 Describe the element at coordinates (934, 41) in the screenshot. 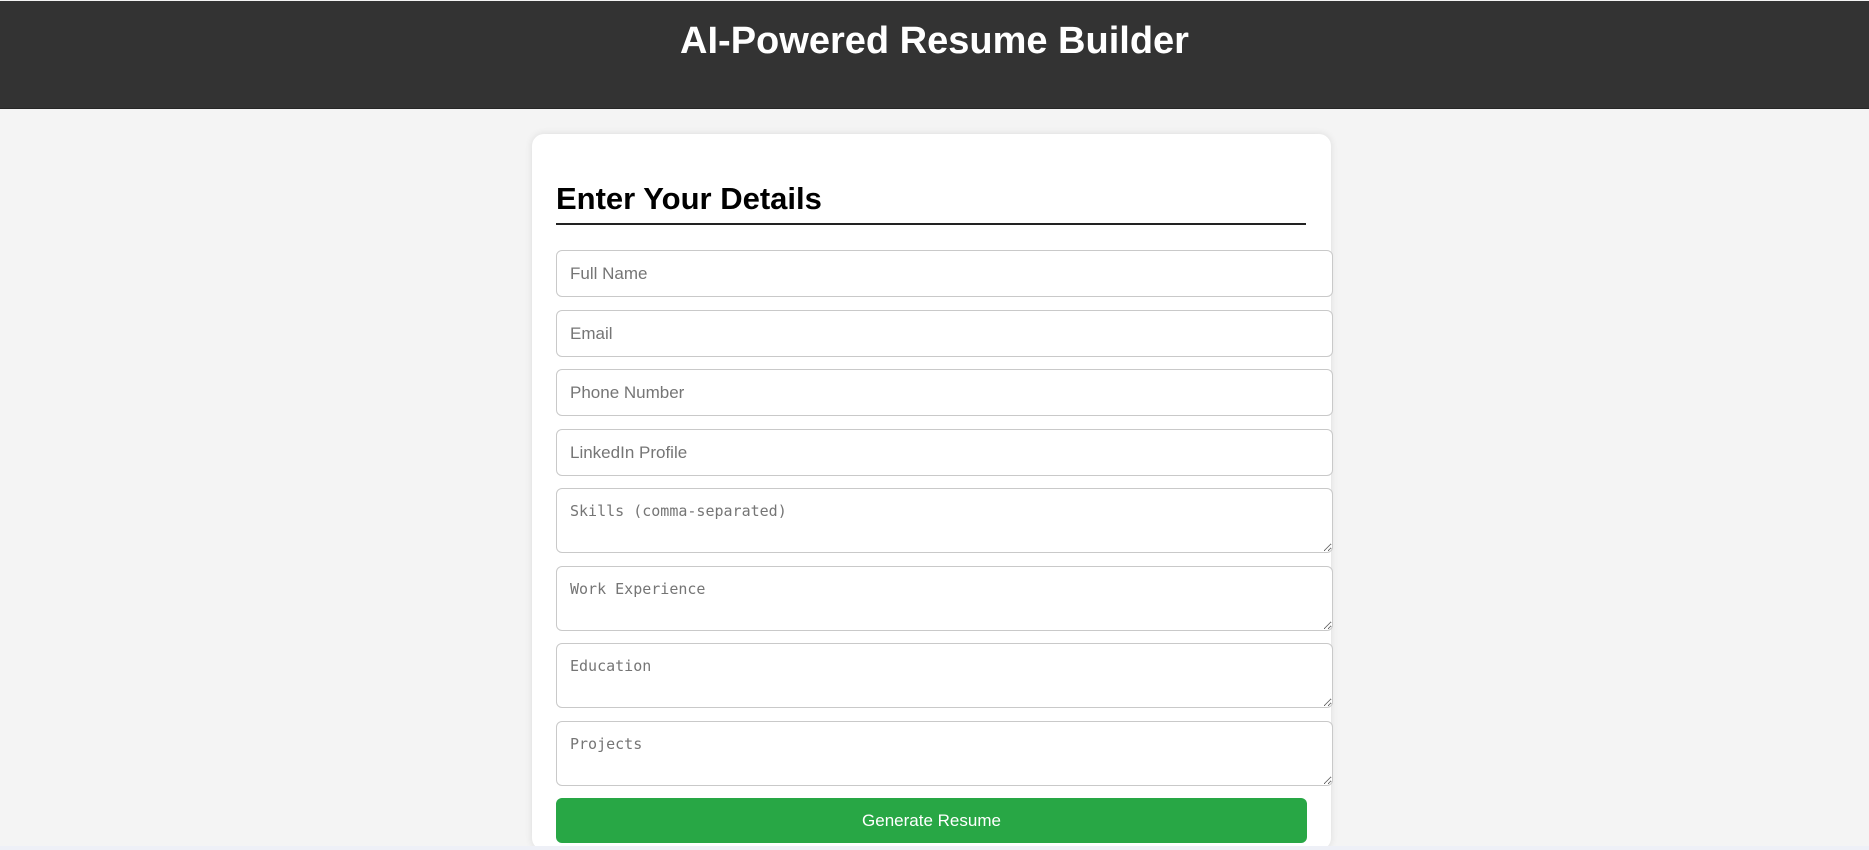

I see `page-title: AI-Powered Resume Builder` at that location.